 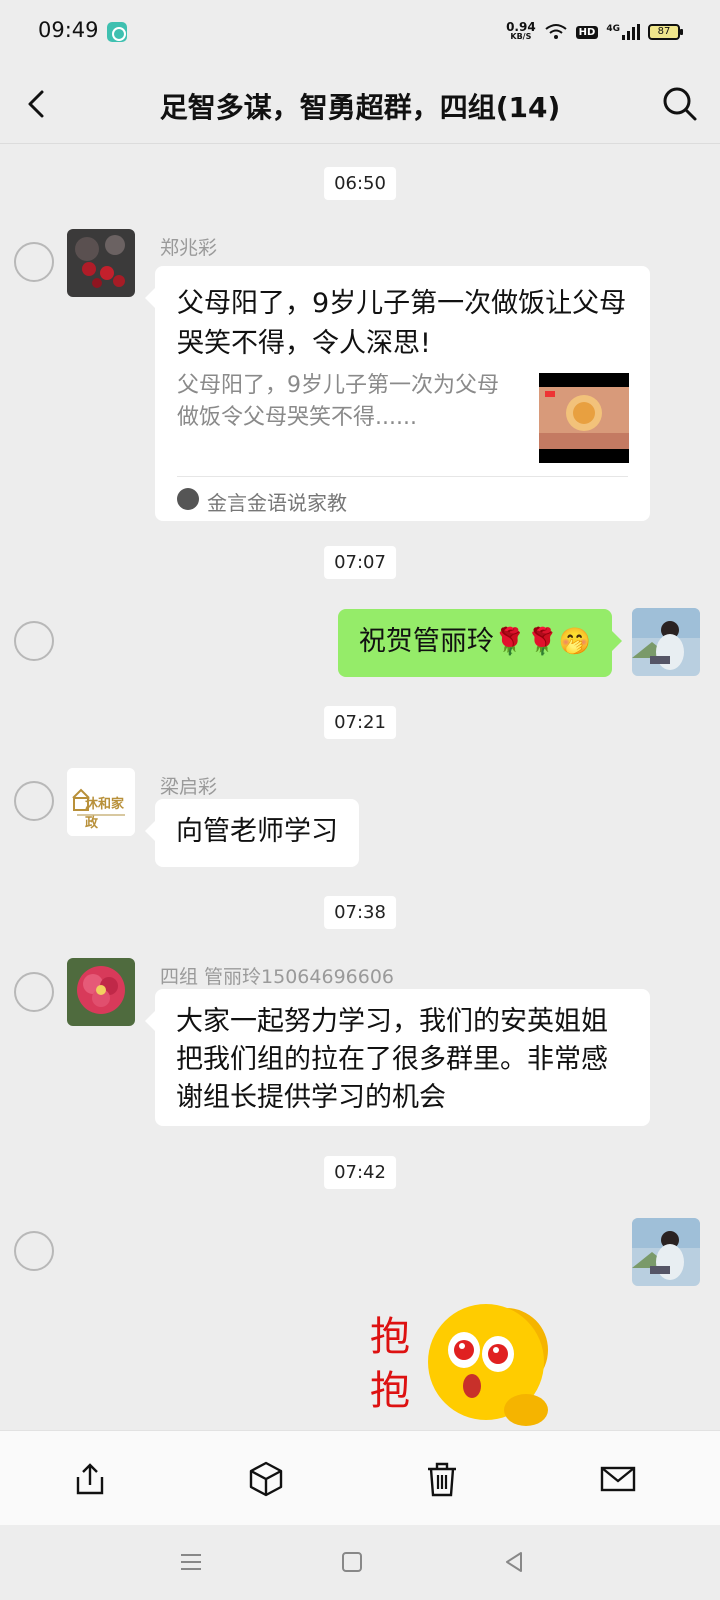 I want to click on sender-name: 梁启彩, so click(x=189, y=787).